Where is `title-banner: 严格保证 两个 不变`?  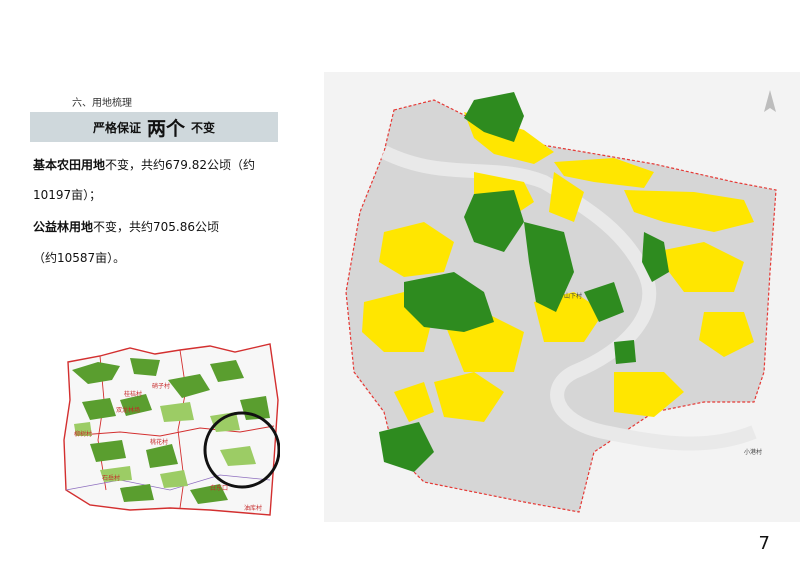
title-banner: 严格保证 两个 不变 is located at coordinates (154, 127).